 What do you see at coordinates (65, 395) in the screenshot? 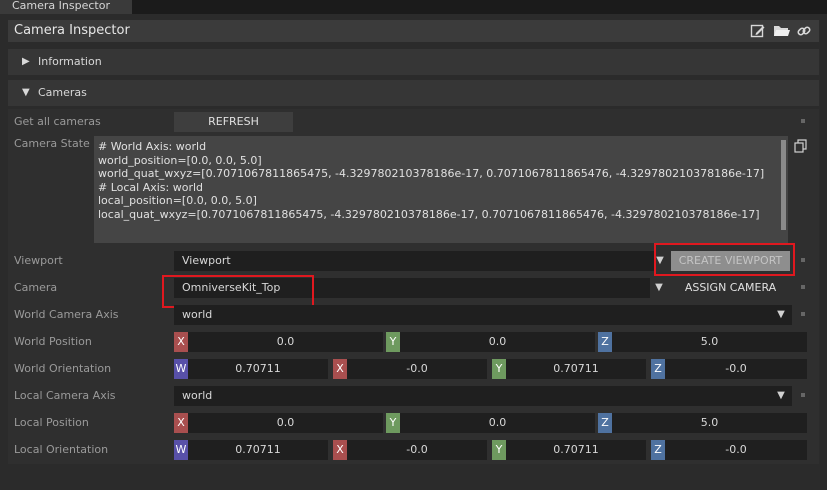
I see `local-camera-axis-label: Local Camera Axis` at bounding box center [65, 395].